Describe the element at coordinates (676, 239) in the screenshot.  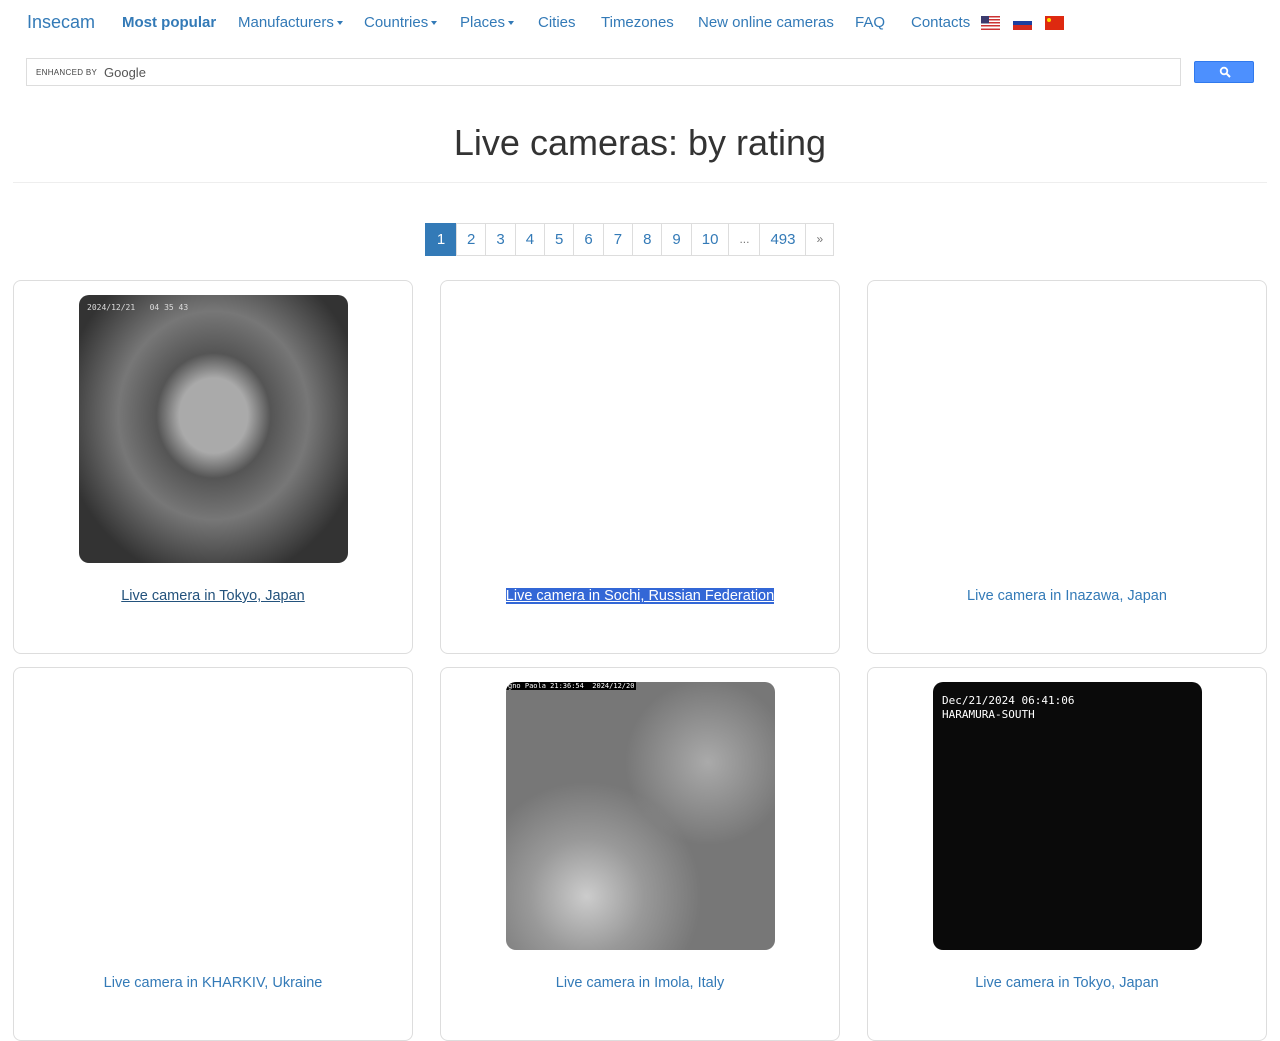
I see `page-link: 9` at that location.